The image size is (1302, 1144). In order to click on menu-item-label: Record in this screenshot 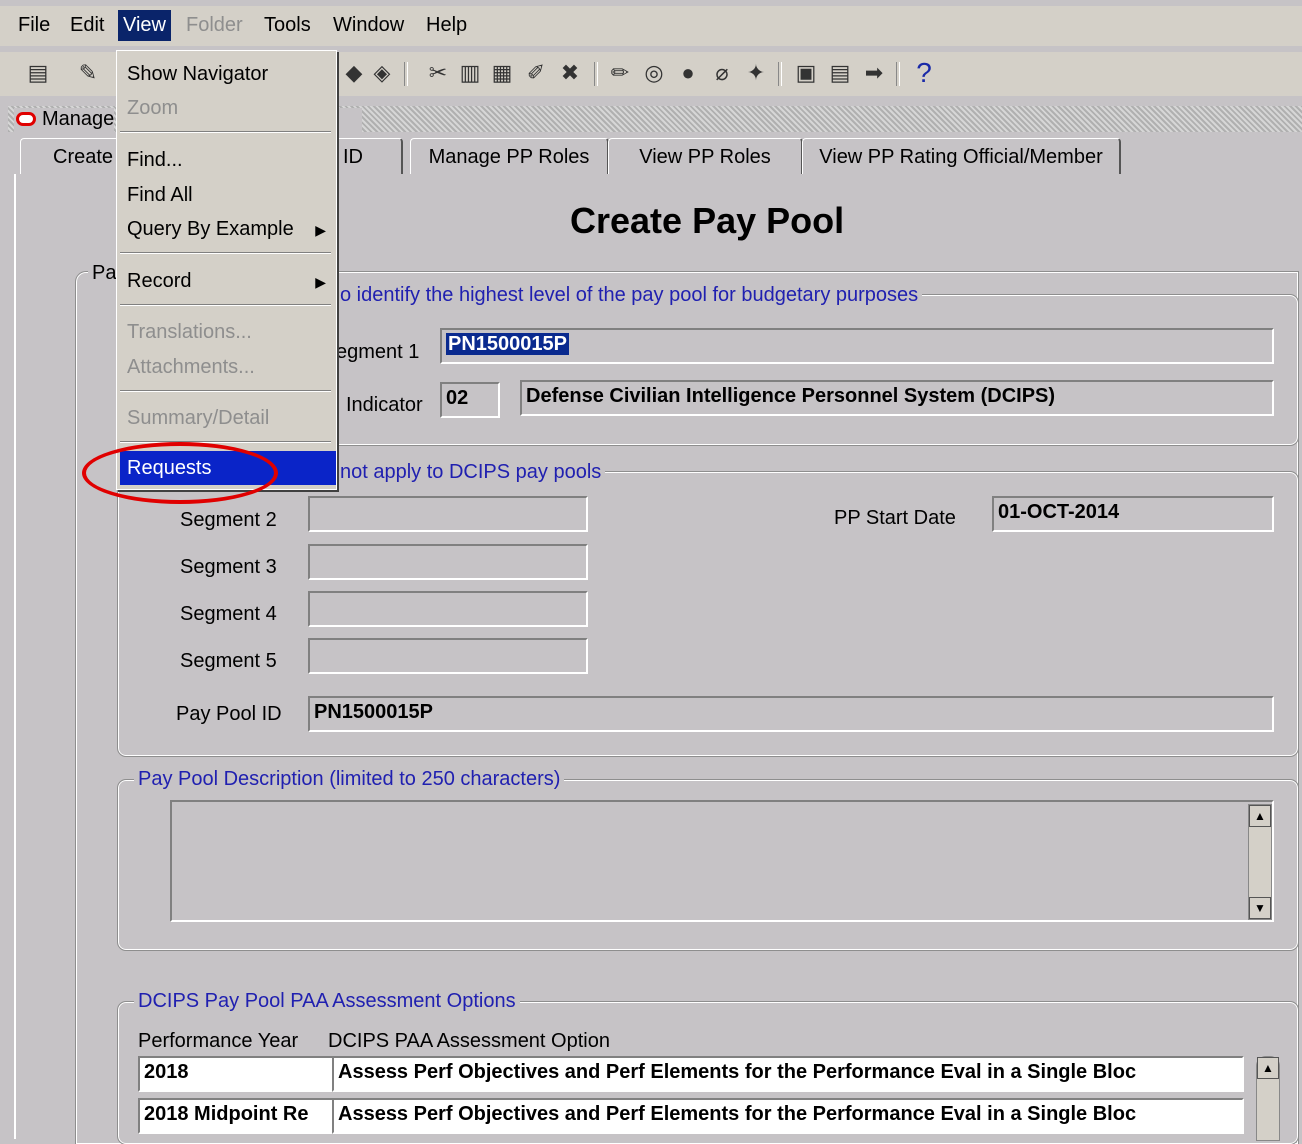, I will do `click(159, 281)`.